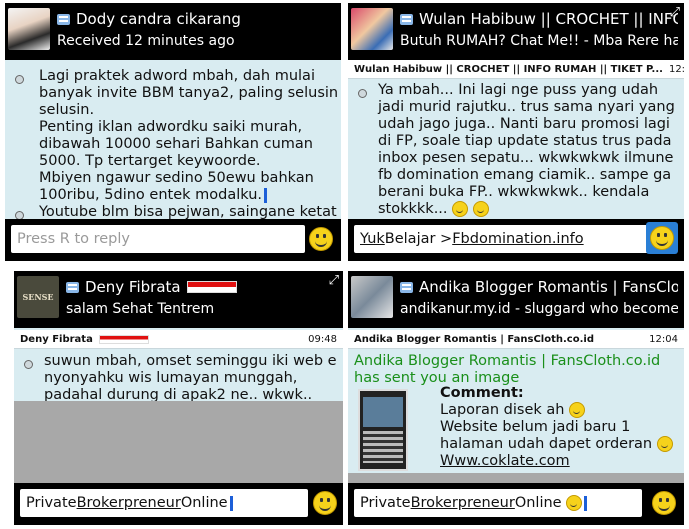  What do you see at coordinates (513, 410) in the screenshot?
I see `comment-line: Laporan disek ah` at bounding box center [513, 410].